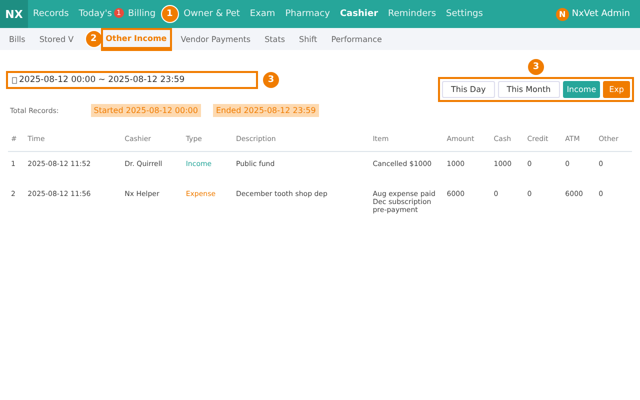 The height and width of the screenshot is (400, 640). I want to click on sub-nav-tab: Stored V, so click(56, 39).